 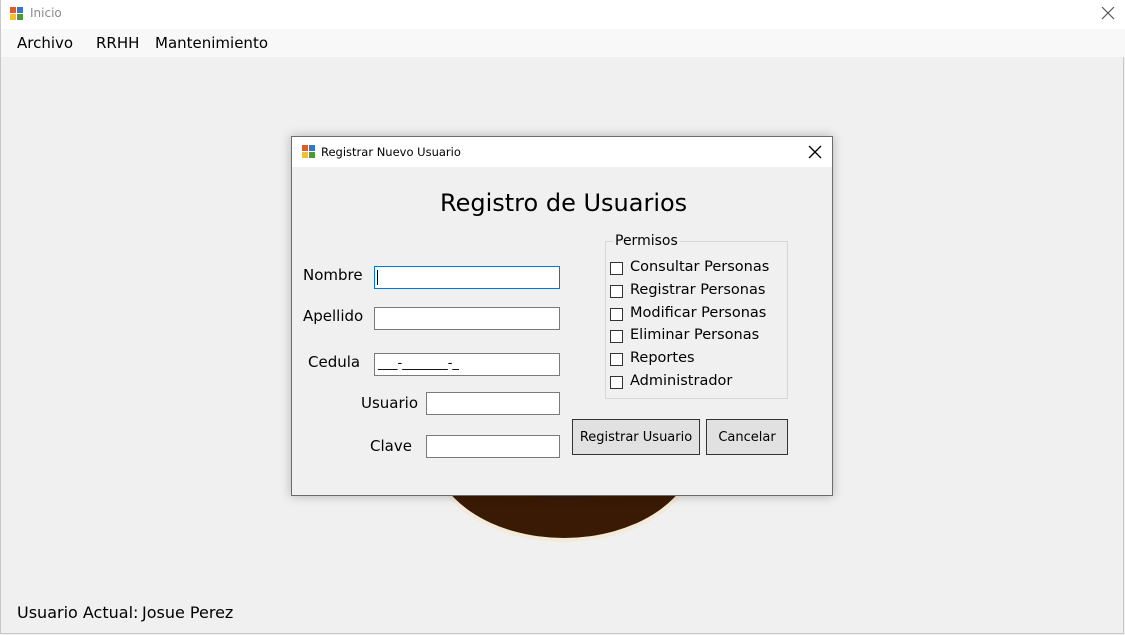 What do you see at coordinates (418, 363) in the screenshot?
I see `cedula-mask: ___-_______-_` at bounding box center [418, 363].